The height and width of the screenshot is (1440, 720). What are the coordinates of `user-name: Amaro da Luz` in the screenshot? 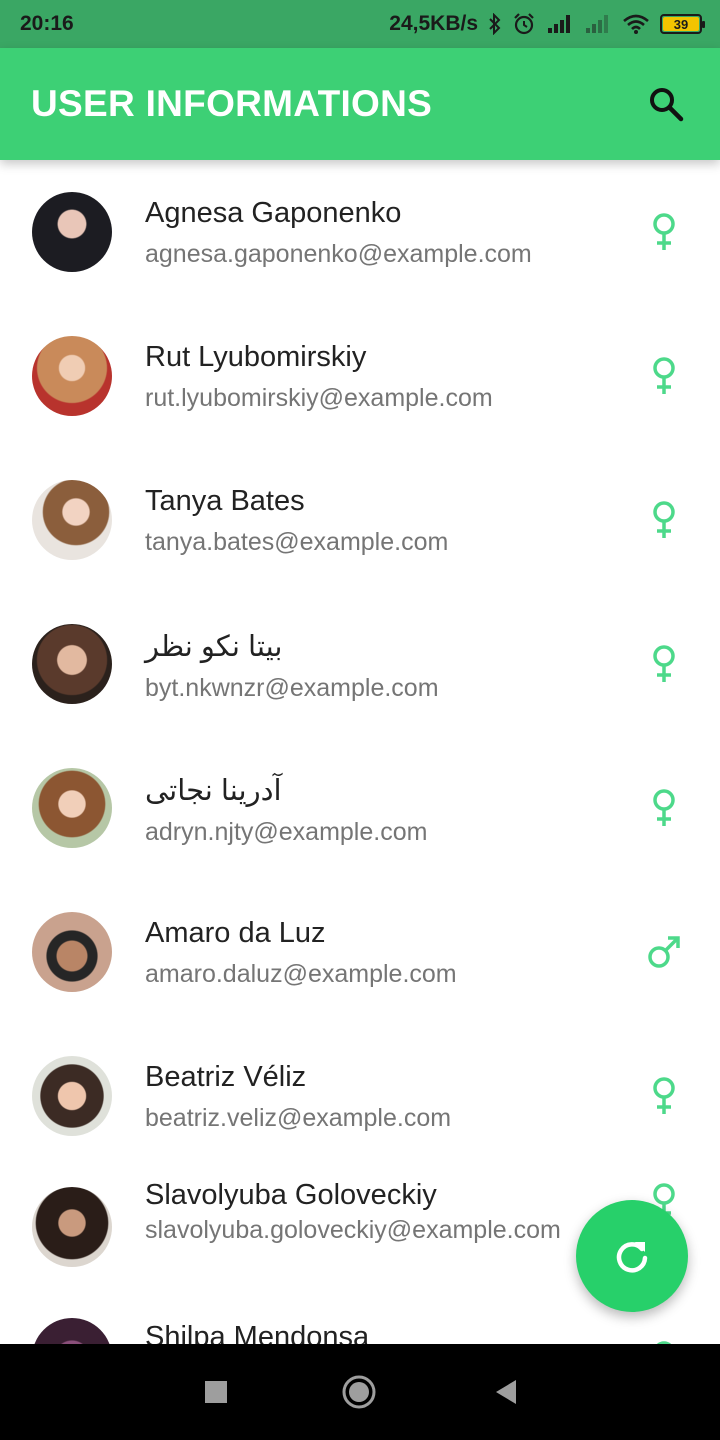 It's located at (235, 933).